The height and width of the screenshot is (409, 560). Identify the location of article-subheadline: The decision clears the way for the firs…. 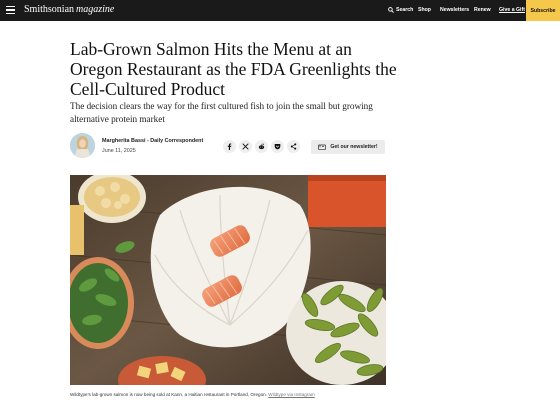
(221, 112).